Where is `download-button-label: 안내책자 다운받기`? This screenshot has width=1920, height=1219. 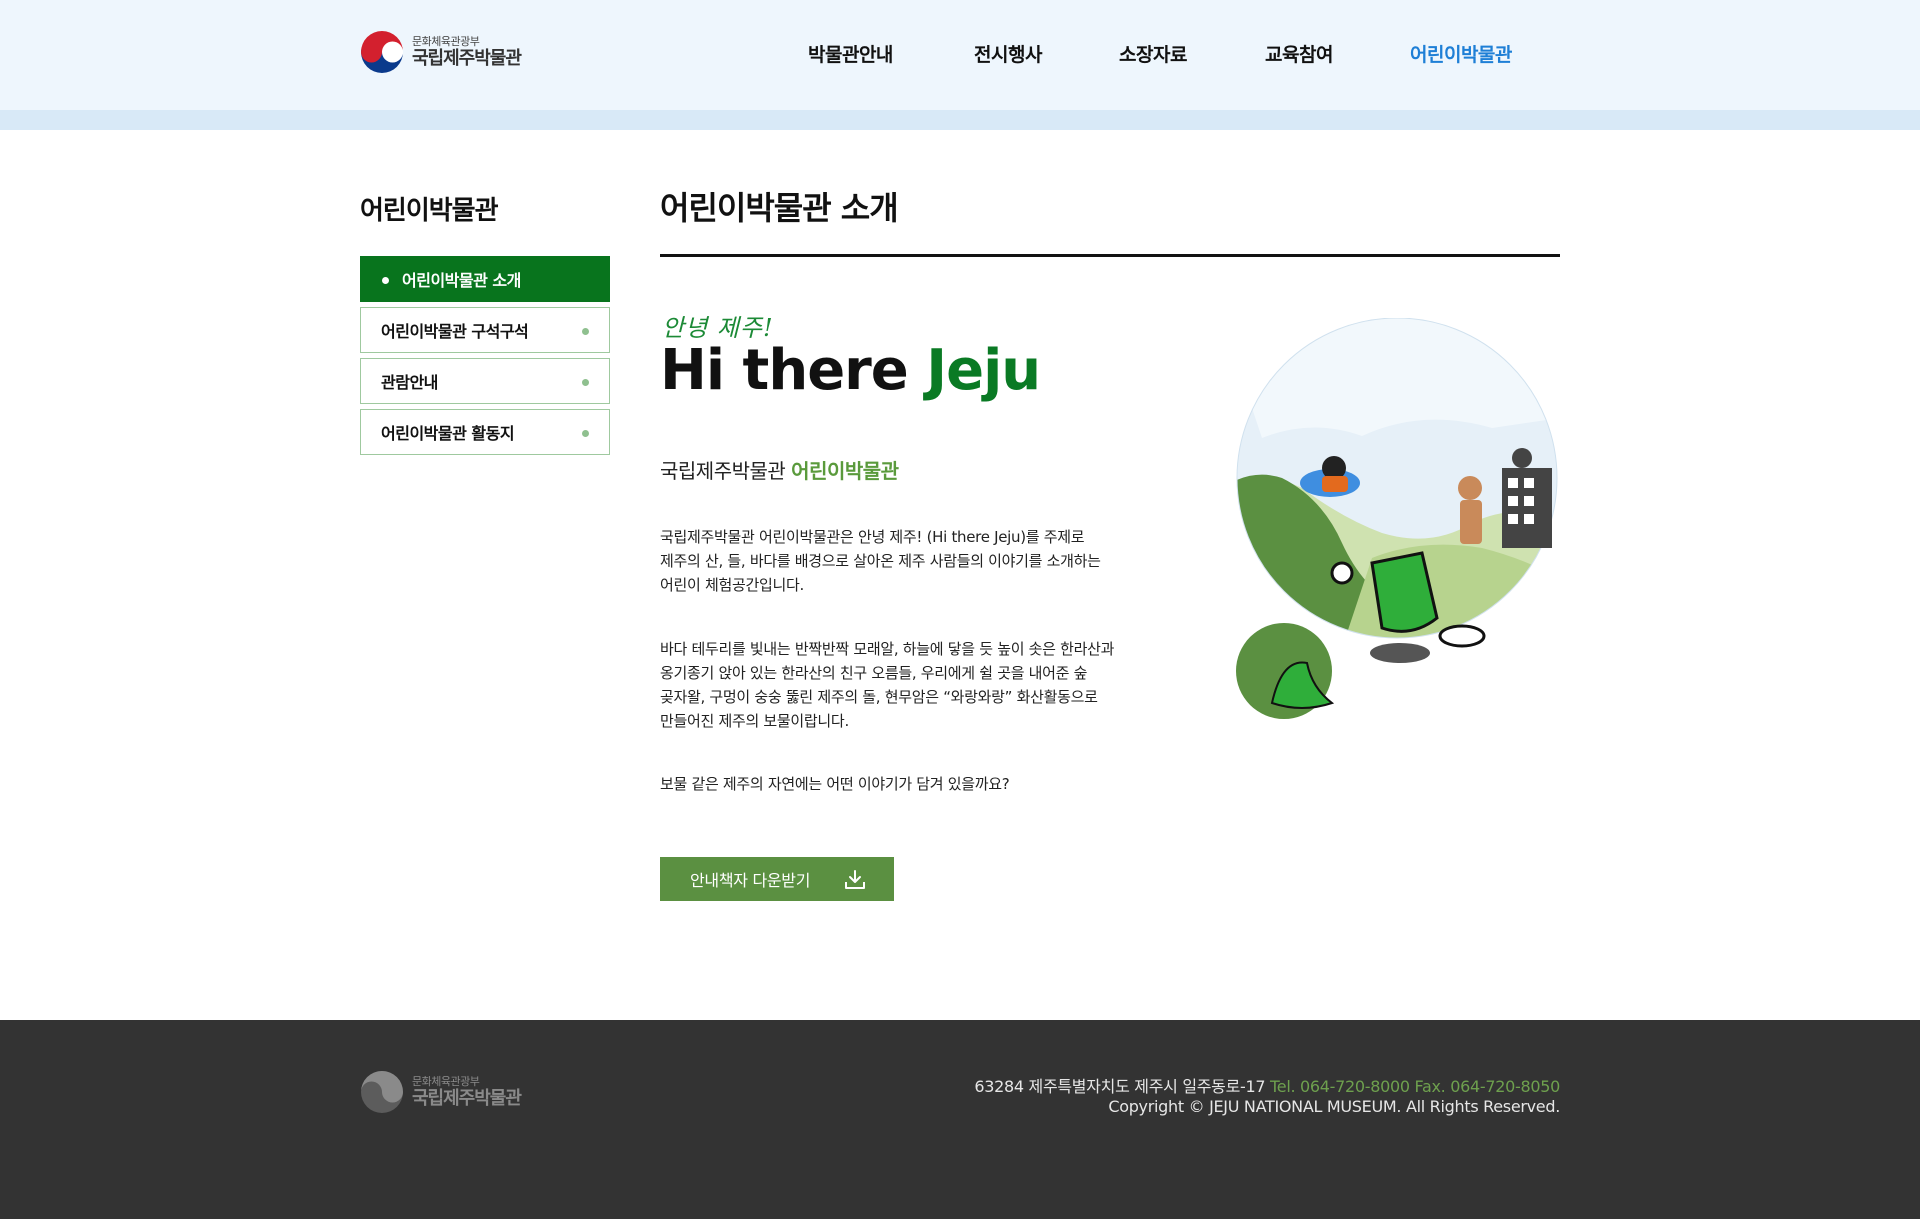
download-button-label: 안내책자 다운받기 is located at coordinates (750, 880).